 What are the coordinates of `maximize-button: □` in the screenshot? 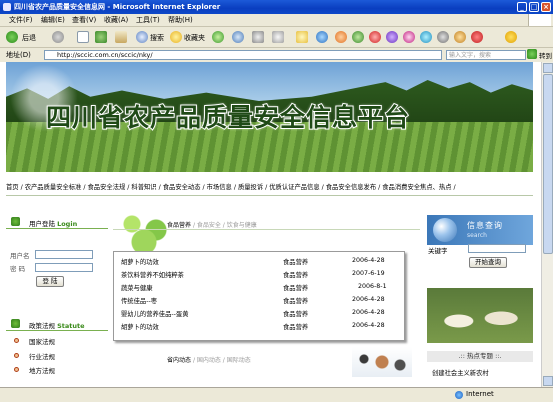 It's located at (534, 7).